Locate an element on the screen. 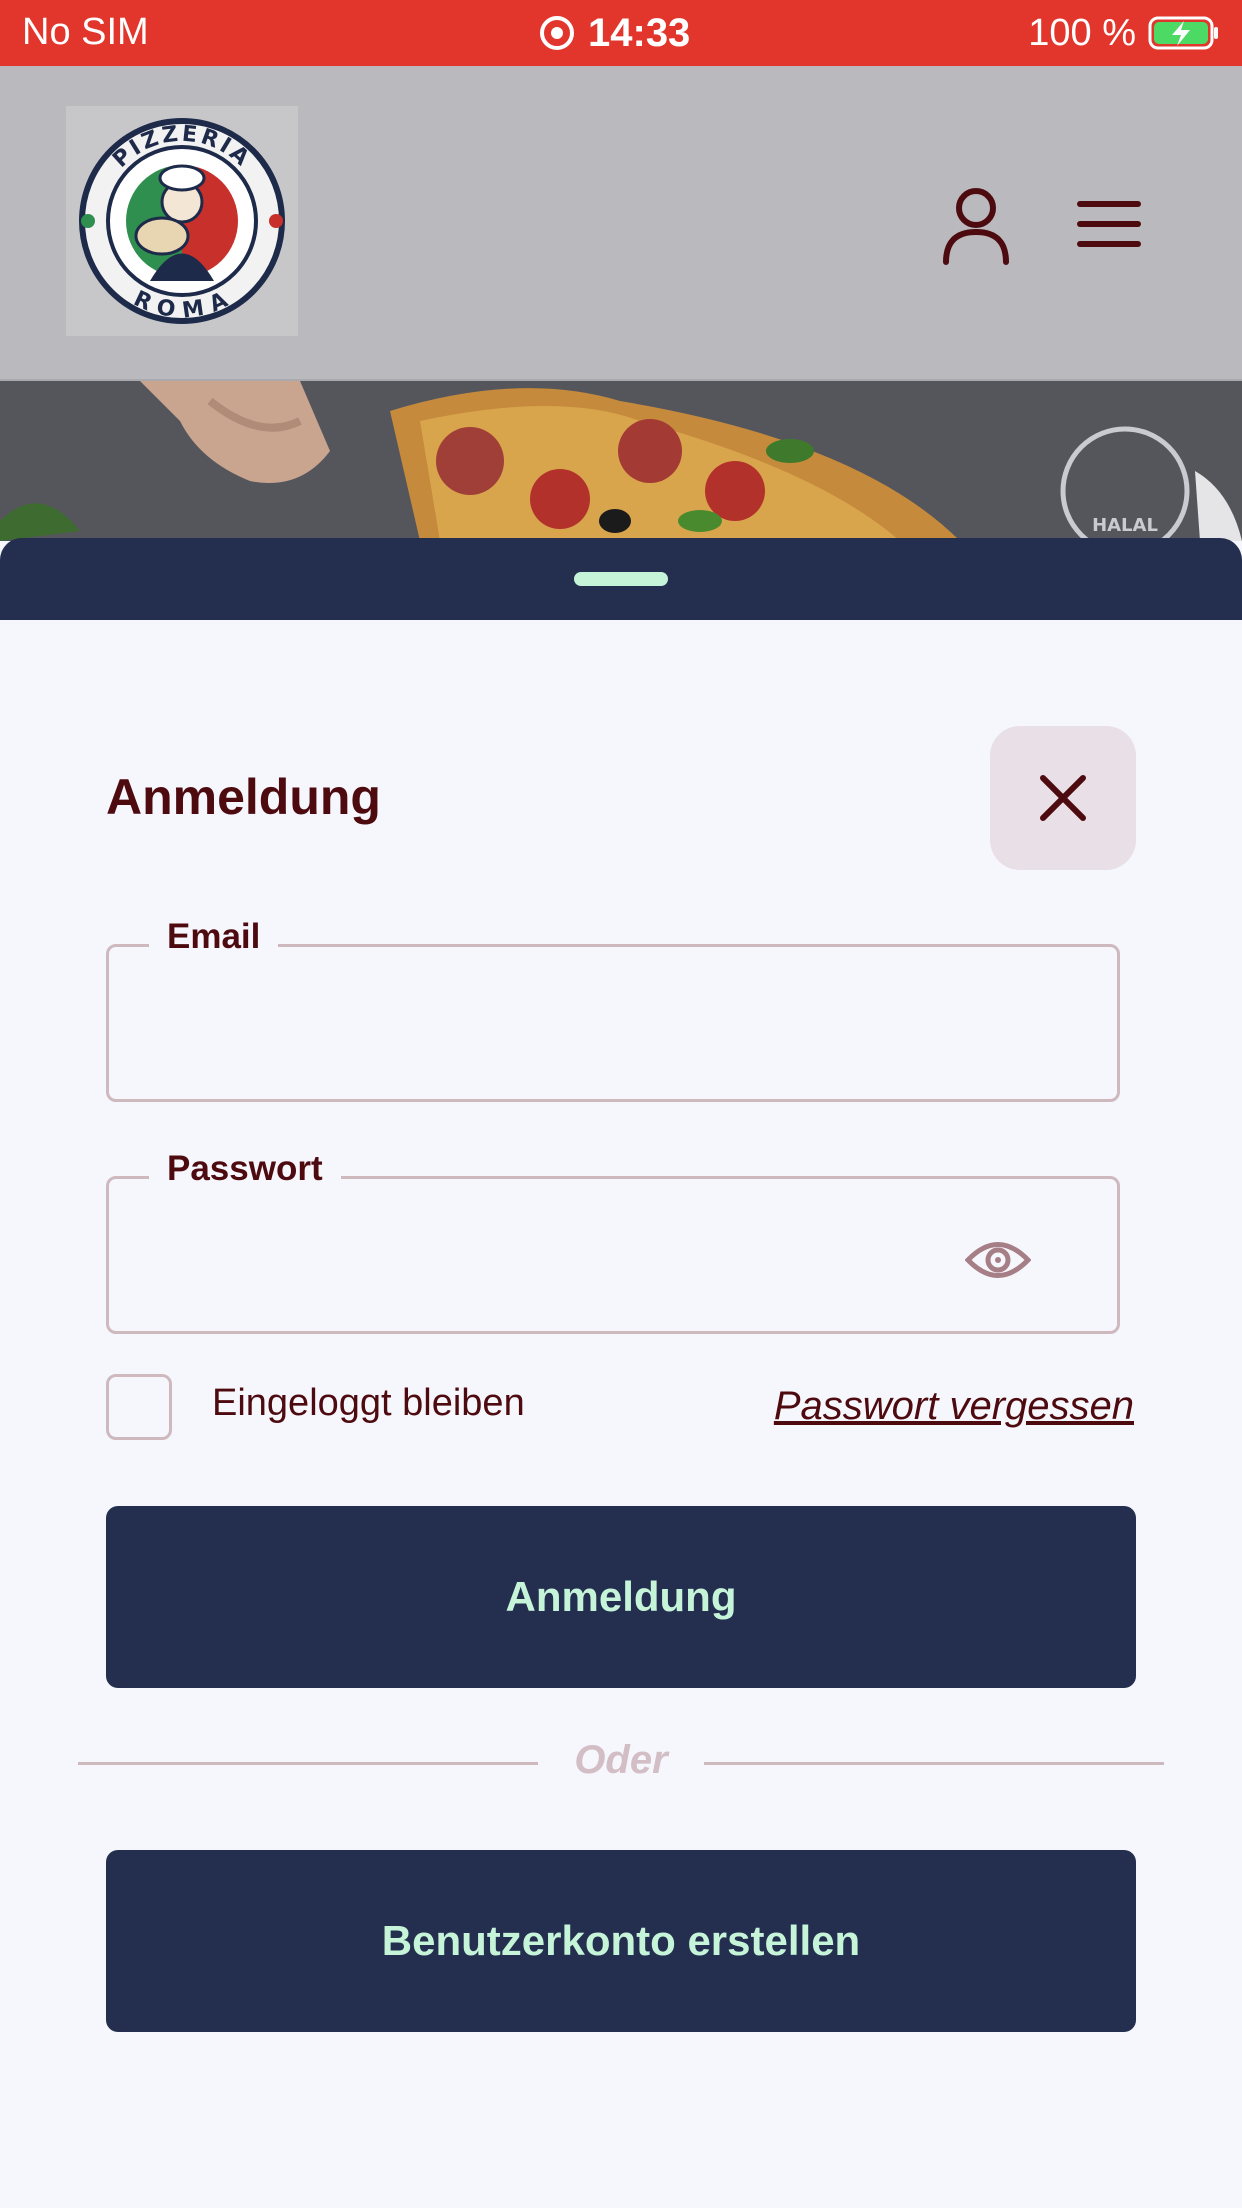 Image resolution: width=1242 pixels, height=2208 pixels. eye-icon is located at coordinates (998, 1260).